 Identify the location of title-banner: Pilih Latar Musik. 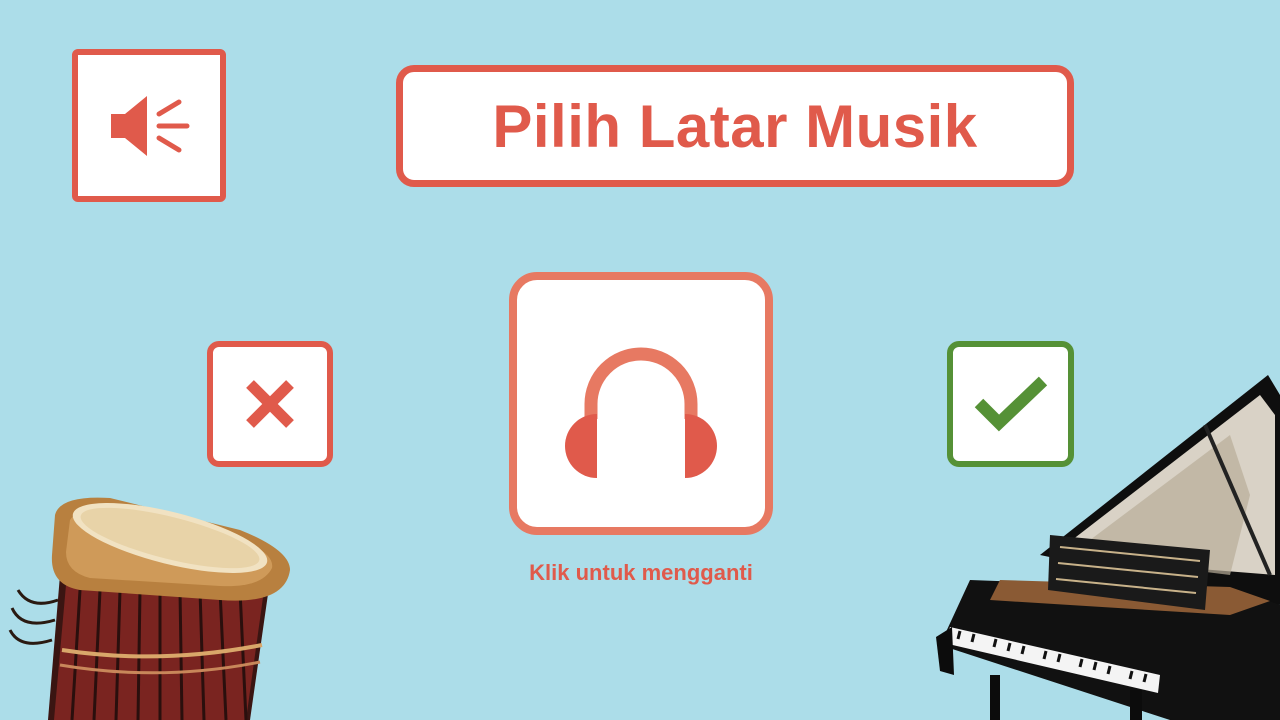
(735, 126).